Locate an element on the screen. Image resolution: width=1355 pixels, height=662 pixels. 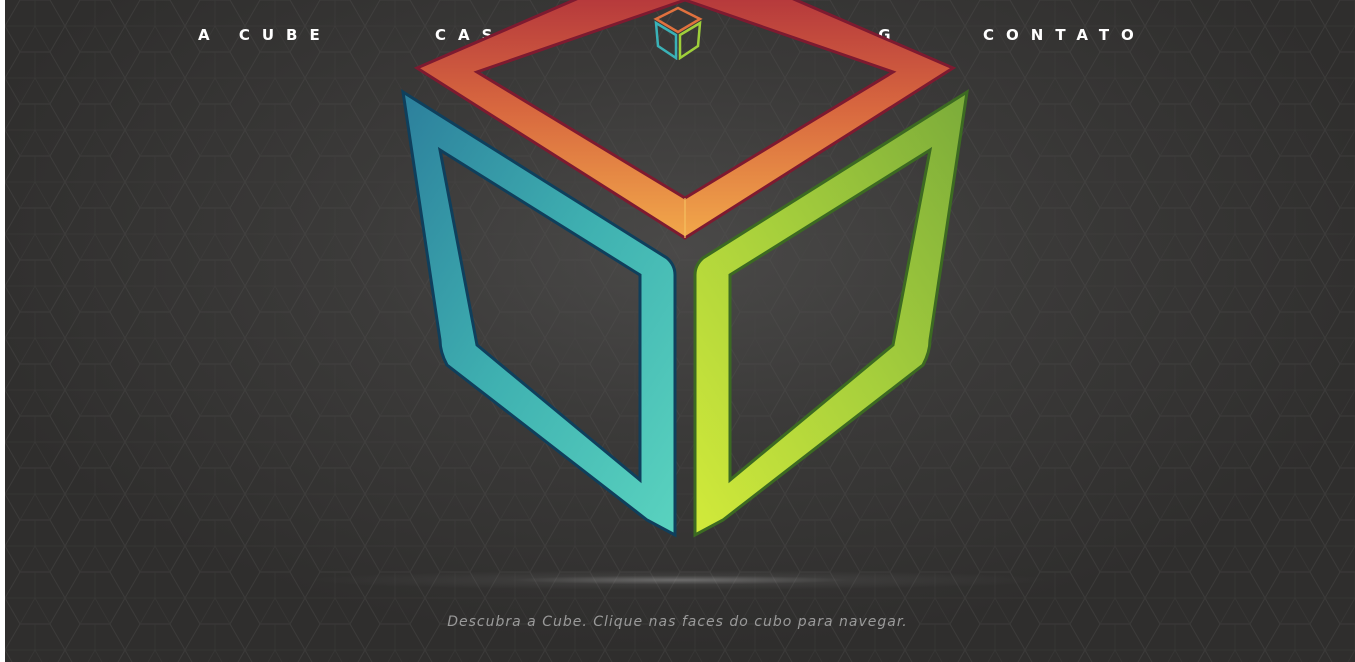
nav-a-cube: A CUBE is located at coordinates (265, 35).